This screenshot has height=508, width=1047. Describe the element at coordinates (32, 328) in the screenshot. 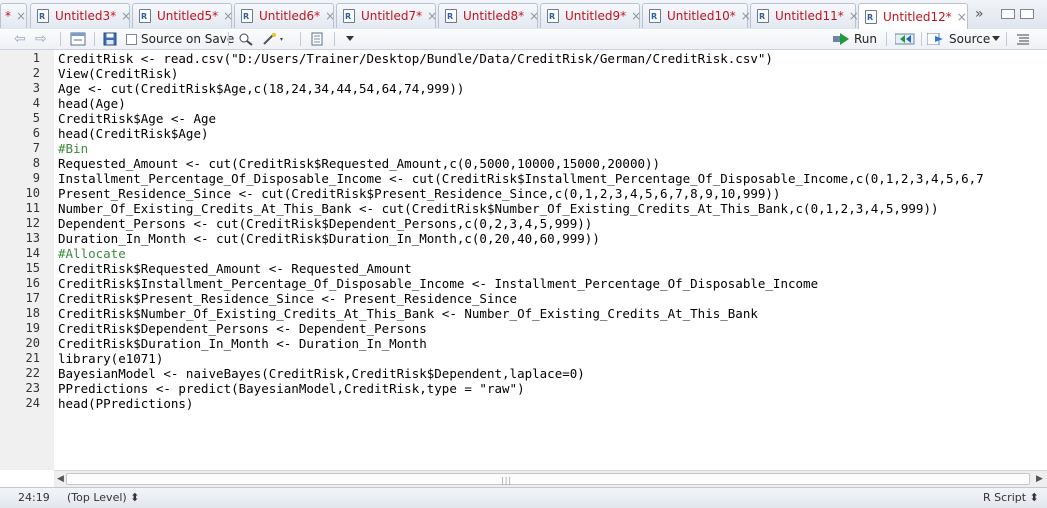

I see `line-number: 19` at that location.